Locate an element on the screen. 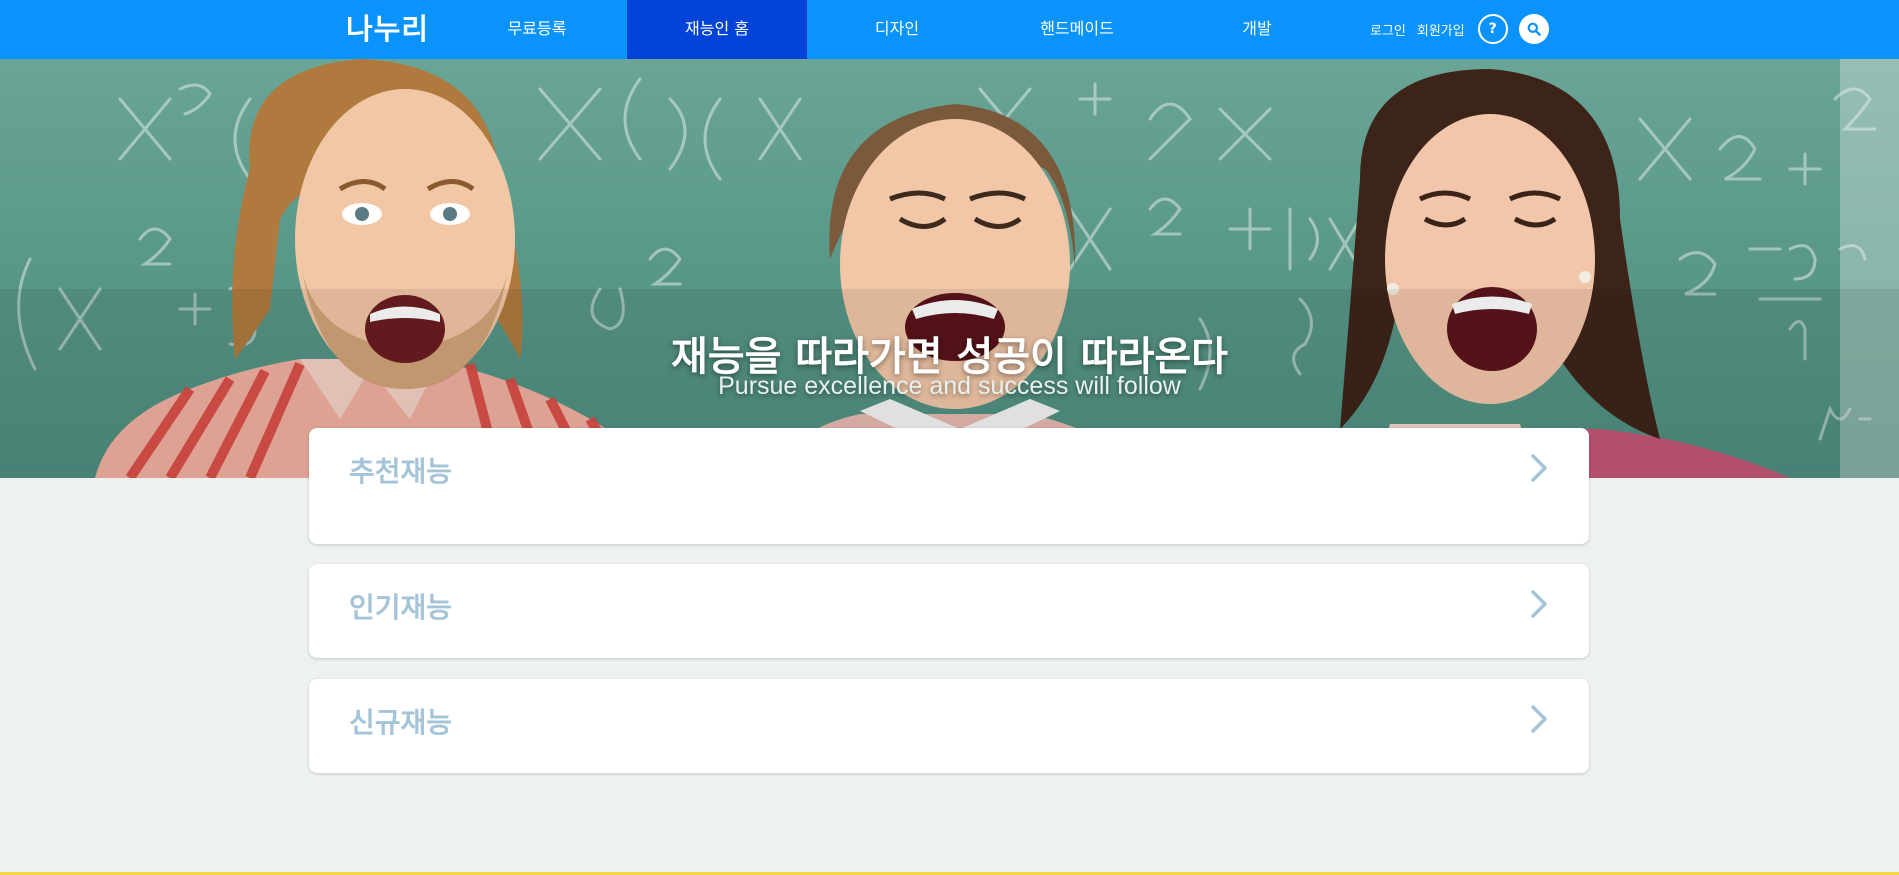  section-card-recommended: 추천재능 is located at coordinates (949, 486).